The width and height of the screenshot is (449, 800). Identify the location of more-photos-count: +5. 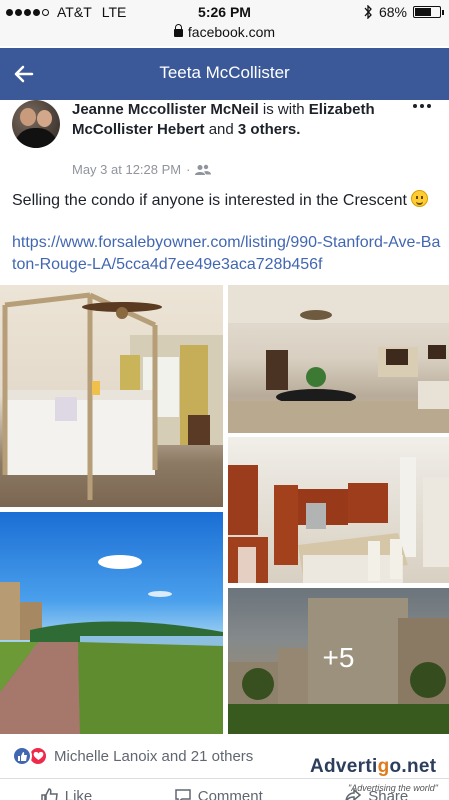
(338, 657).